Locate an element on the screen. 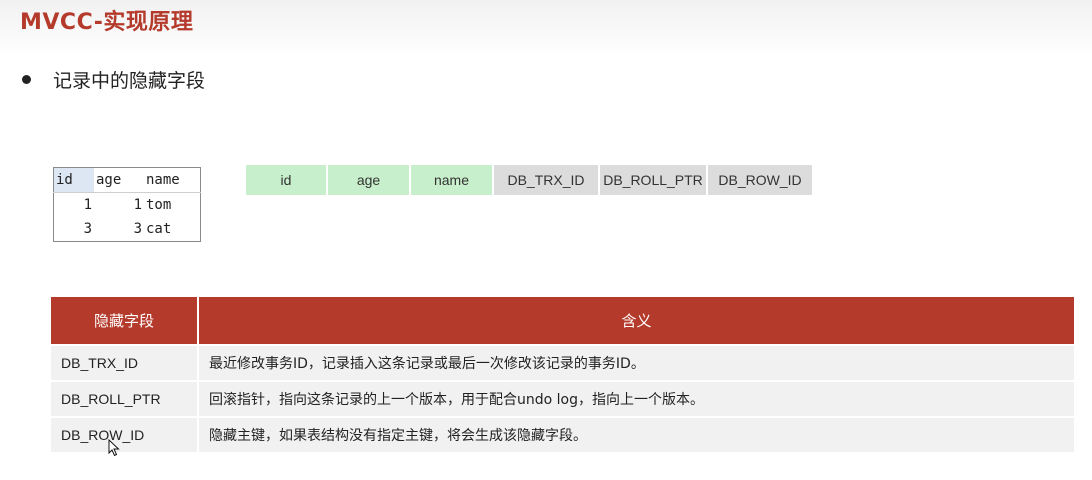 This screenshot has width=1092, height=480. meaning-header-row: 隐藏字段 含义 is located at coordinates (562, 320).